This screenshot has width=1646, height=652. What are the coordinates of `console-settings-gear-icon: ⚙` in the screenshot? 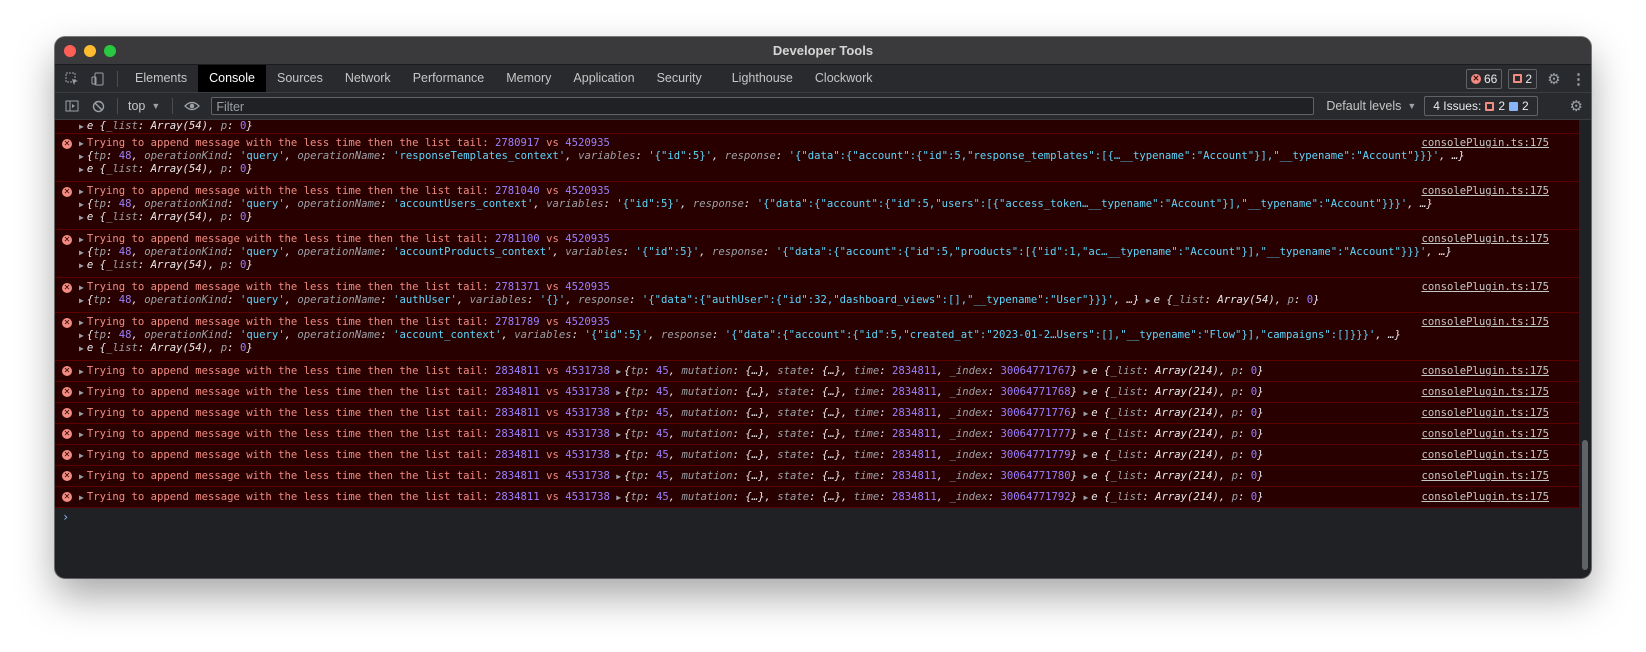 It's located at (1576, 106).